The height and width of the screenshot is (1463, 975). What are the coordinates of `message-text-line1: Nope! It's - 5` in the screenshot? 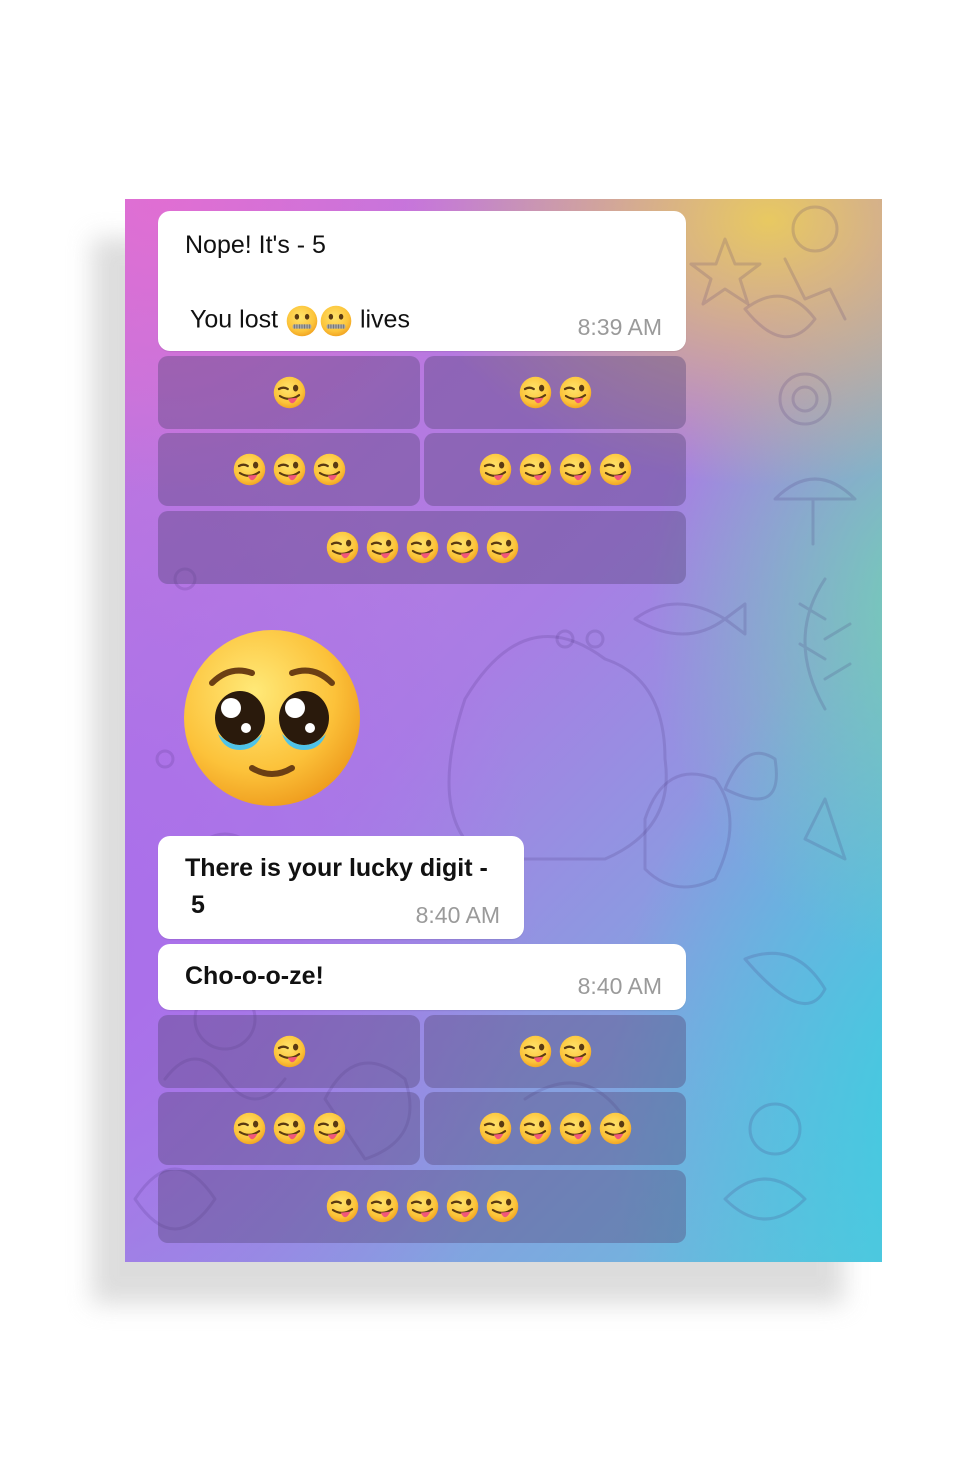 It's located at (255, 245).